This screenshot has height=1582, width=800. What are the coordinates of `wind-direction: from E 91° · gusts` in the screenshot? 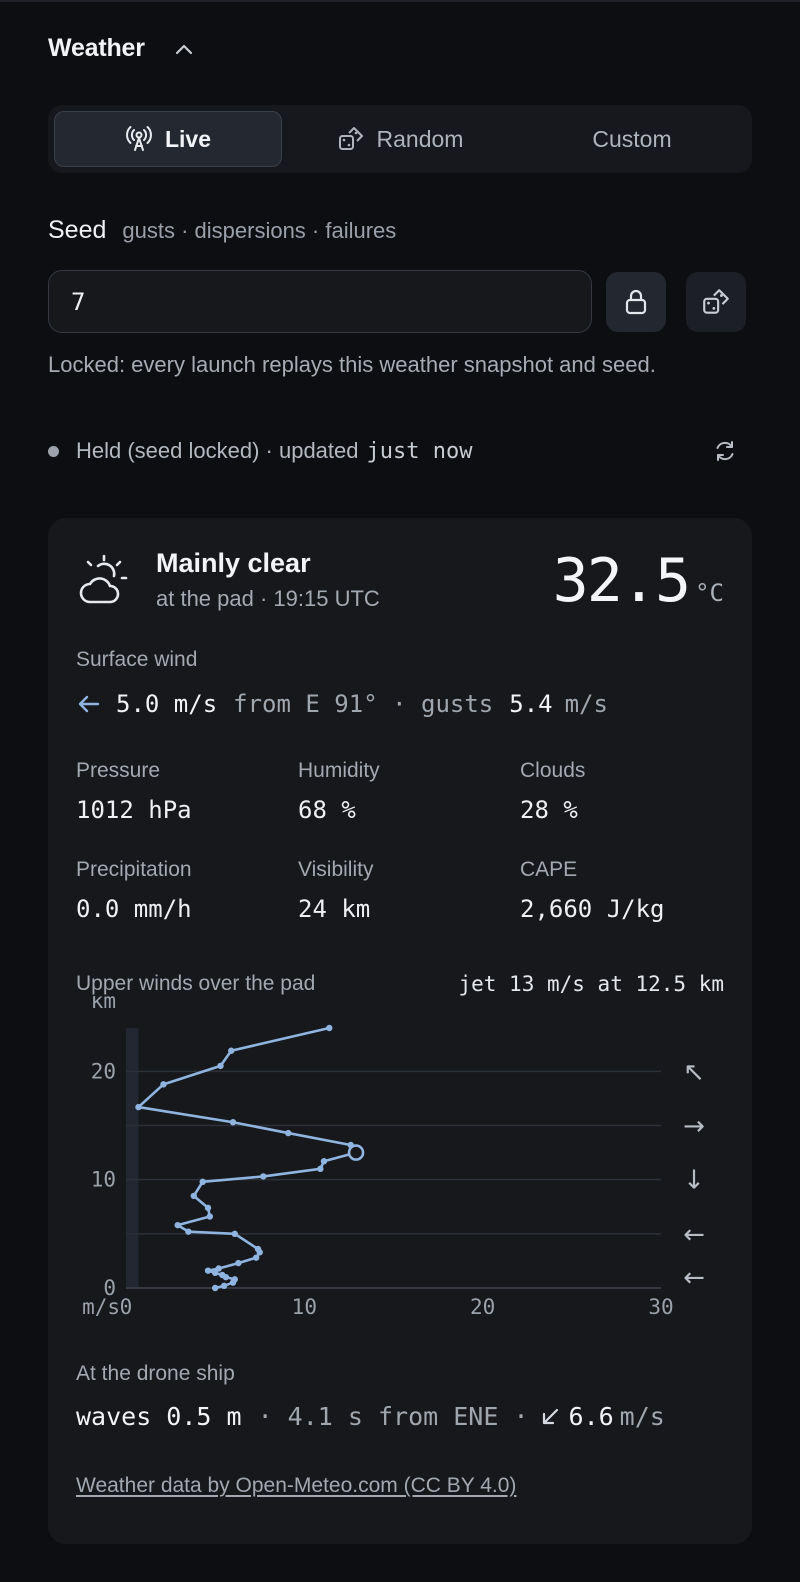 It's located at (363, 704).